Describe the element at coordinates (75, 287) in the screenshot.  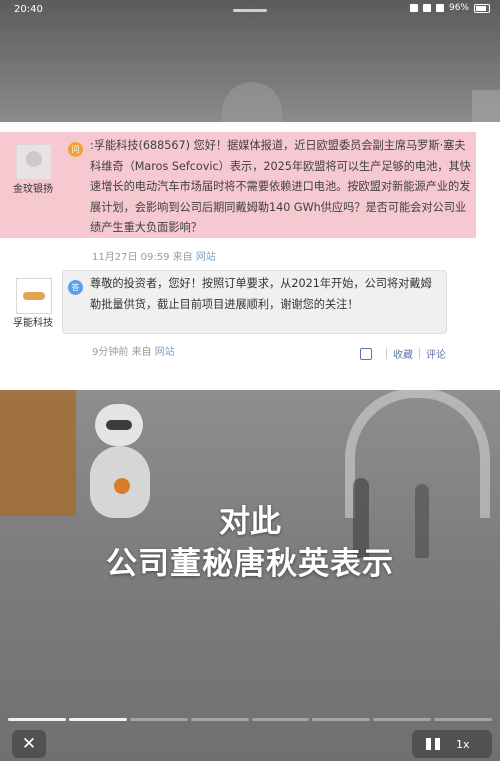
I see `answer-badge: 答` at that location.